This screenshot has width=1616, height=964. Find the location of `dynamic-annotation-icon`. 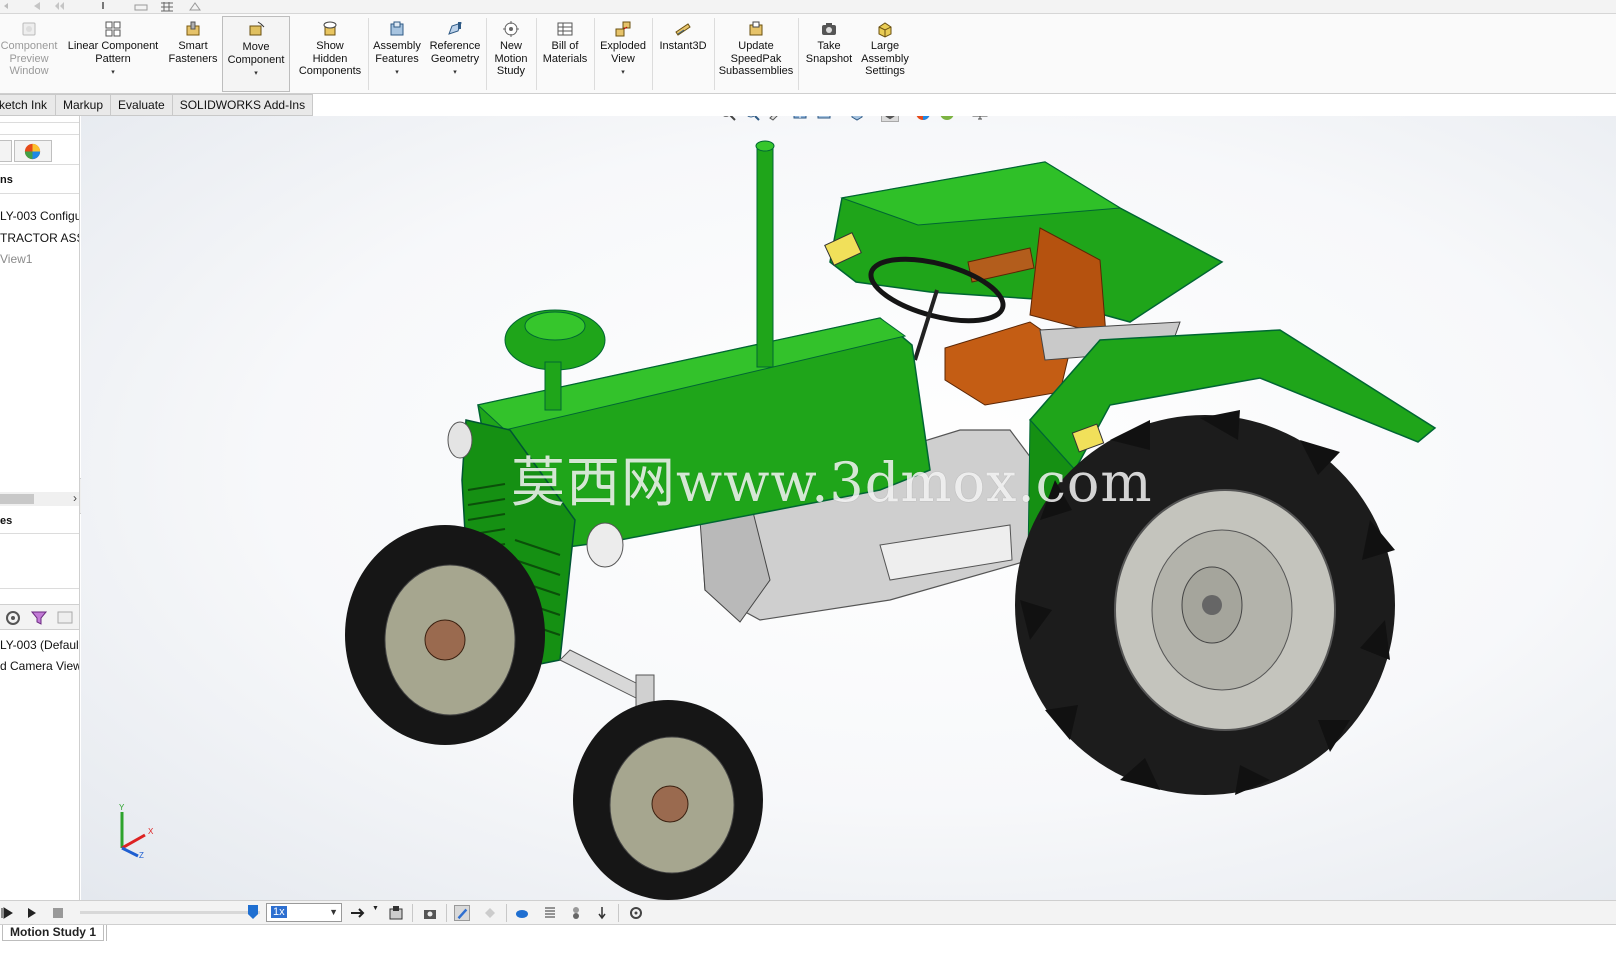

dynamic-annotation-icon is located at coordinates (824, 119).